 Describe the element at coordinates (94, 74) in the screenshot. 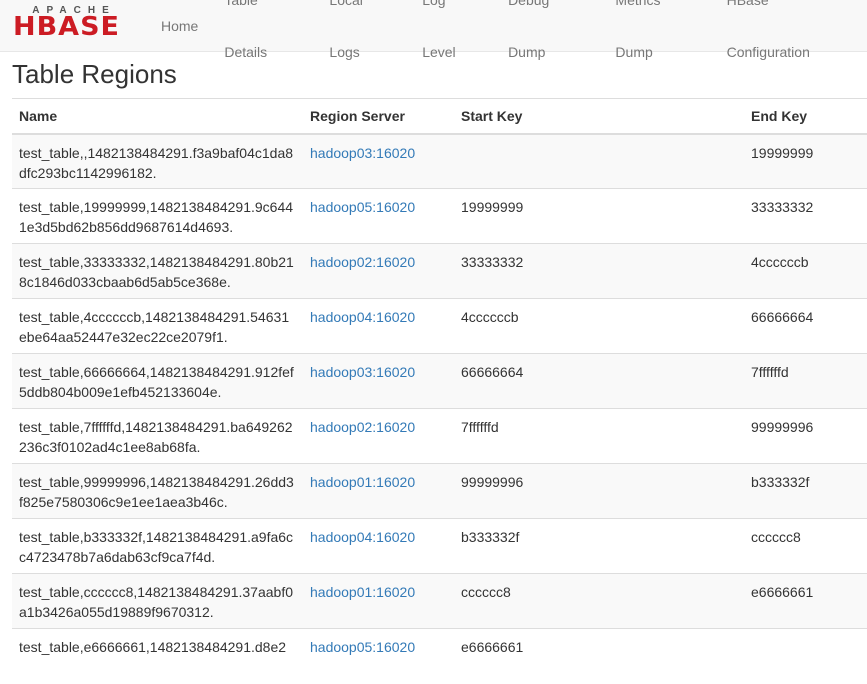

I see `page-title: Table Regions` at that location.